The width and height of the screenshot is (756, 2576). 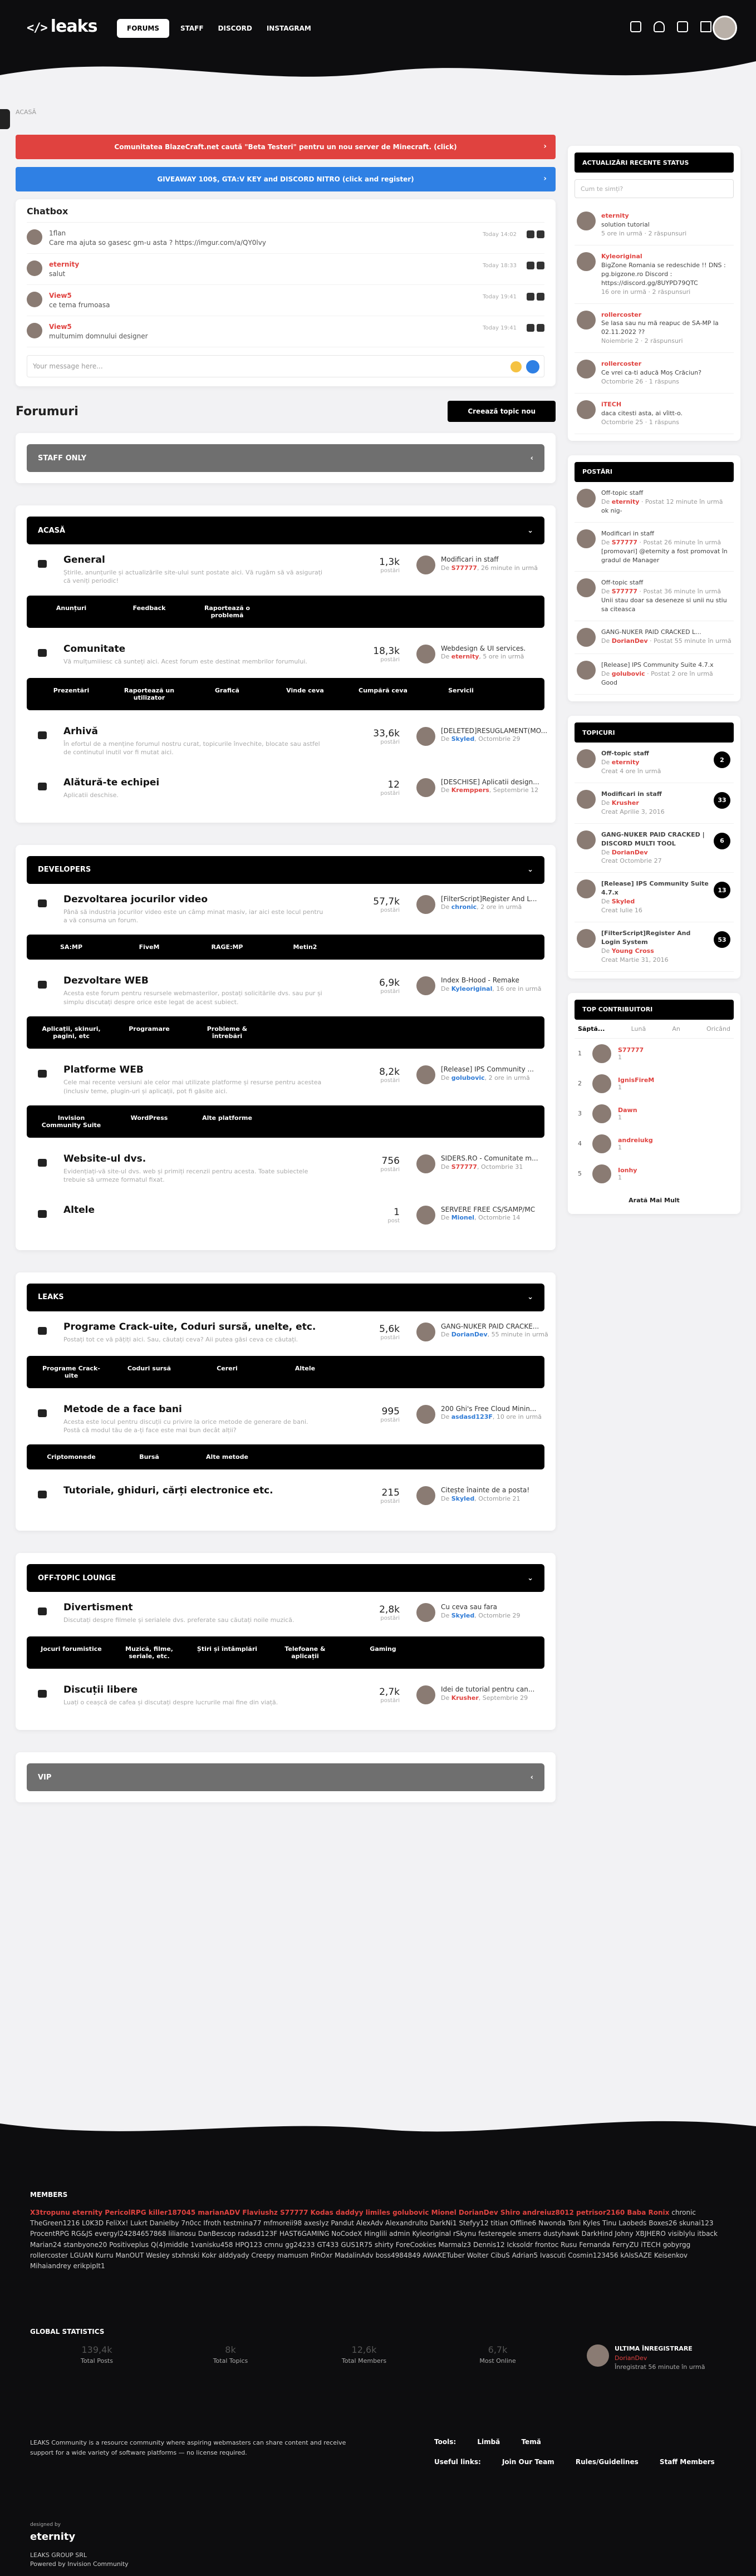 I want to click on edit-icon, so click(x=530, y=265).